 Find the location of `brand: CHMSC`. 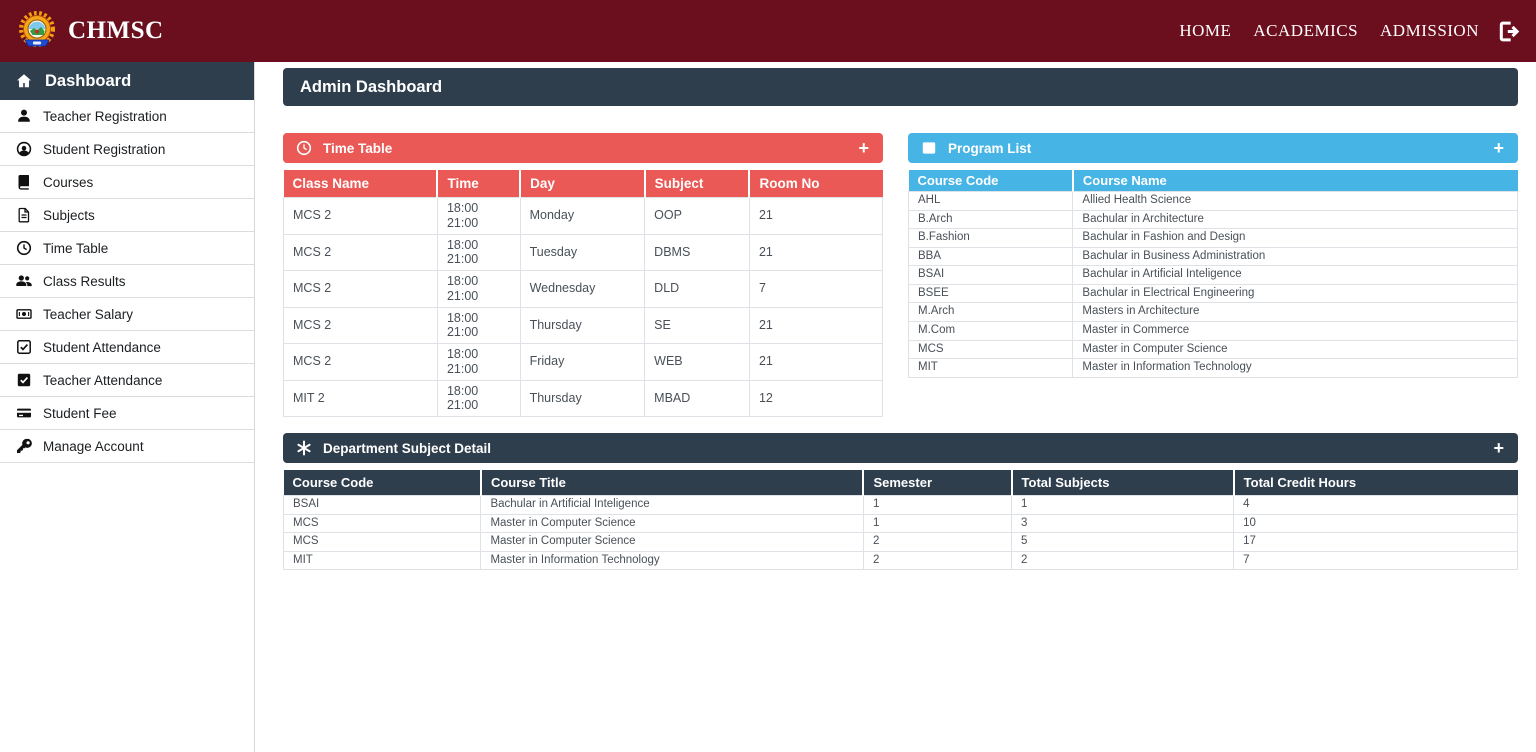

brand: CHMSC is located at coordinates (90, 31).